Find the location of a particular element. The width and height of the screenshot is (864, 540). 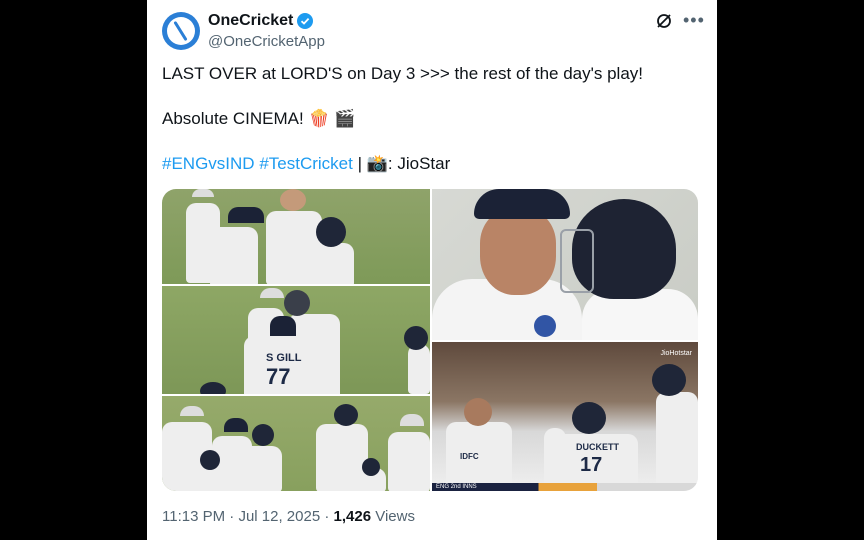

verified-badge-icon is located at coordinates (305, 21).